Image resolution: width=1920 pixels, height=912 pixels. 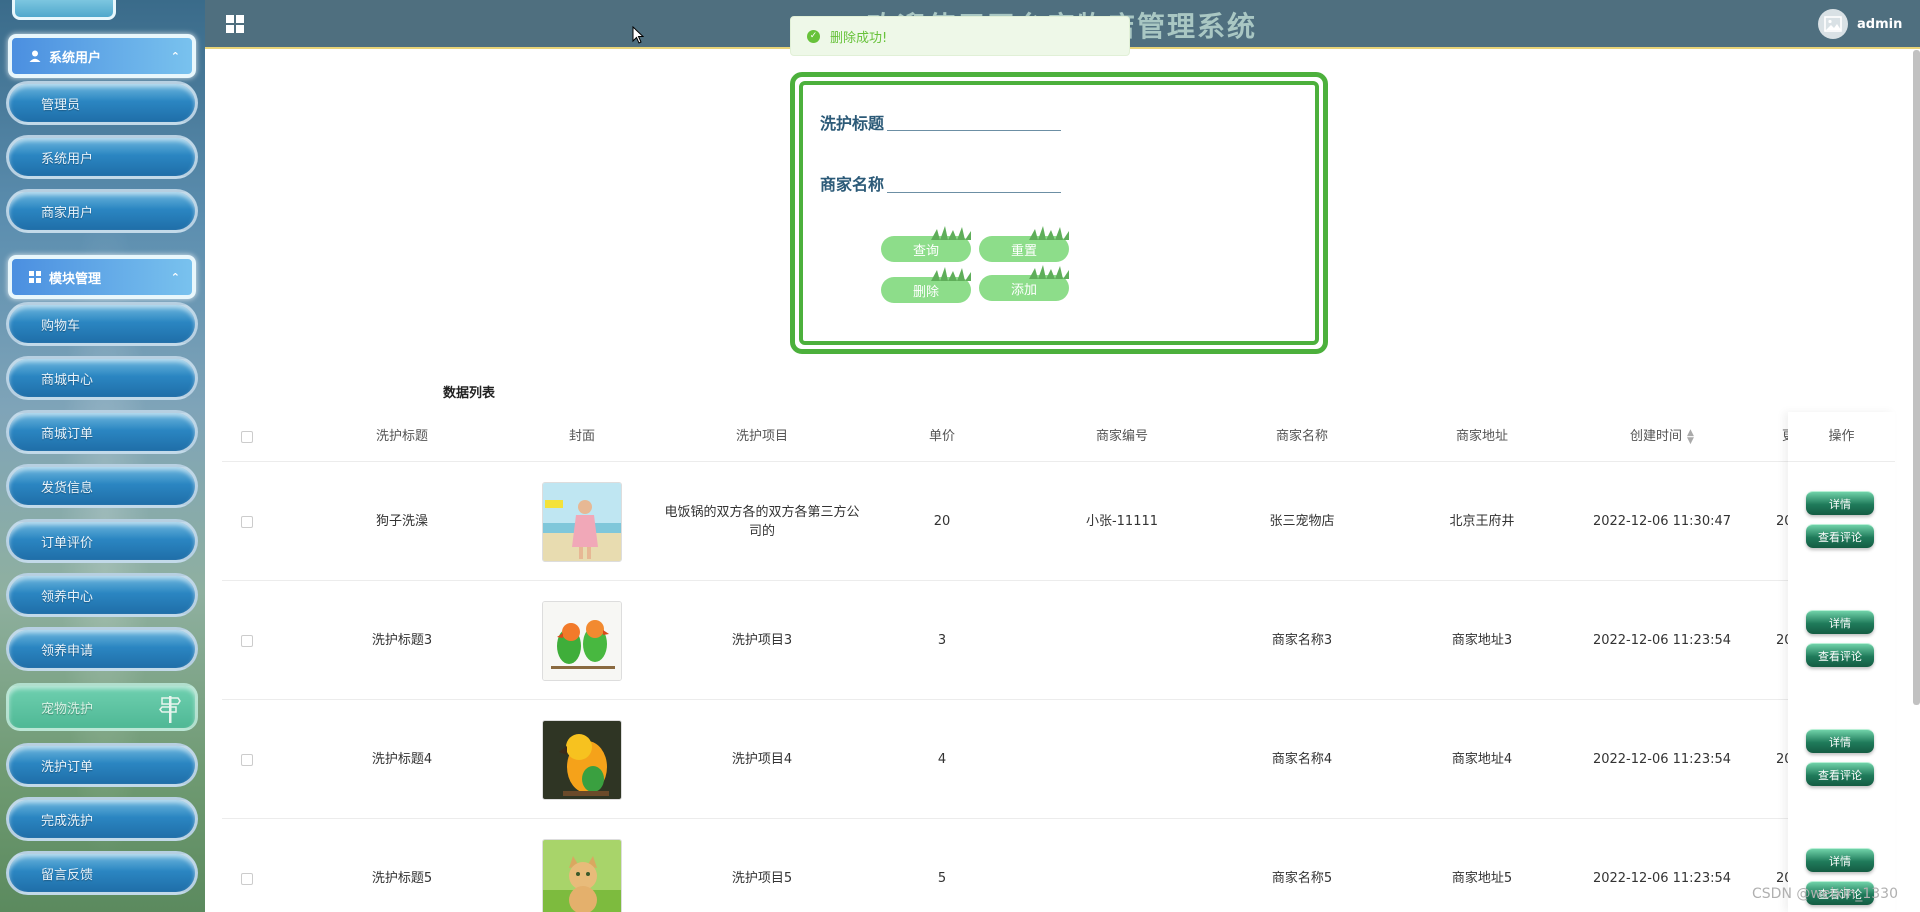 What do you see at coordinates (1482, 521) in the screenshot?
I see `cell-address: 北京王府井` at bounding box center [1482, 521].